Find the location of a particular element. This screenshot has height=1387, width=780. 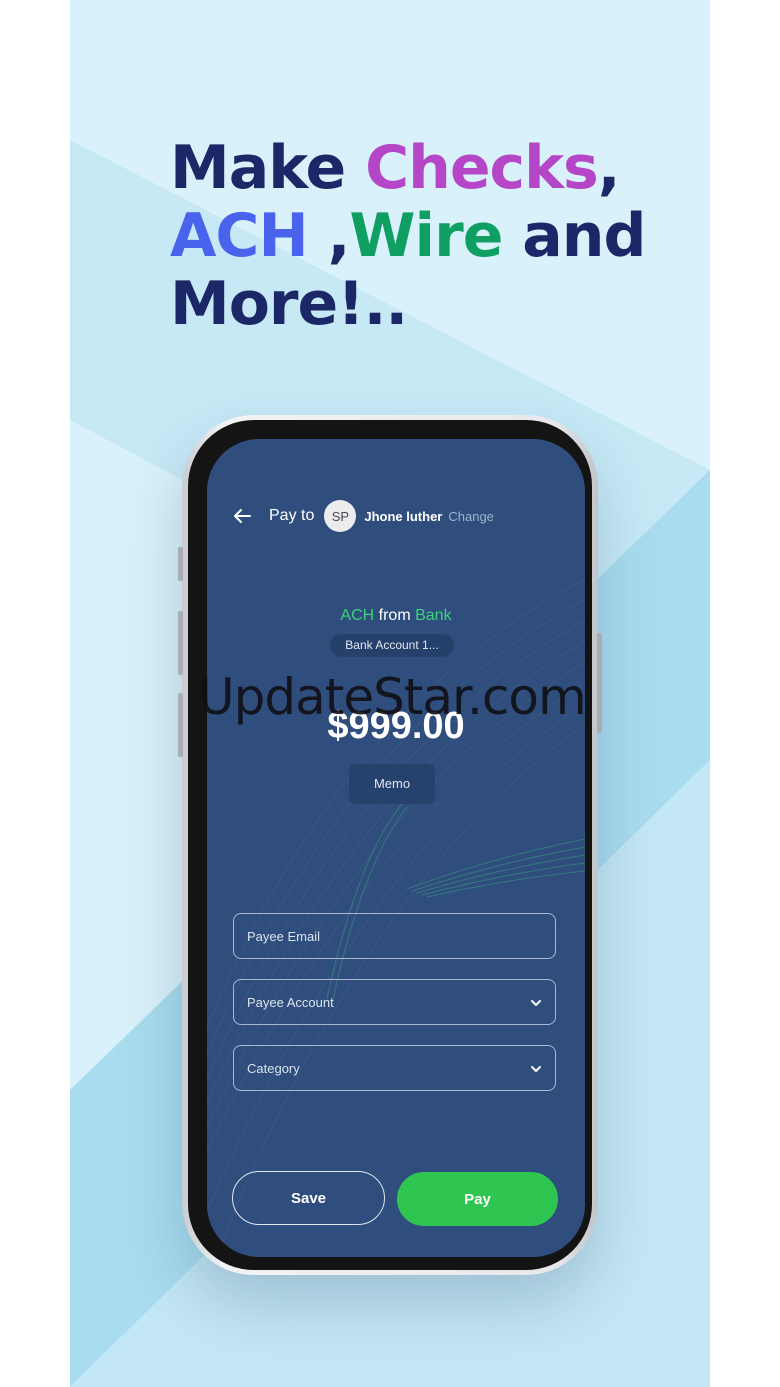

phone-silent-switch is located at coordinates (180, 564).